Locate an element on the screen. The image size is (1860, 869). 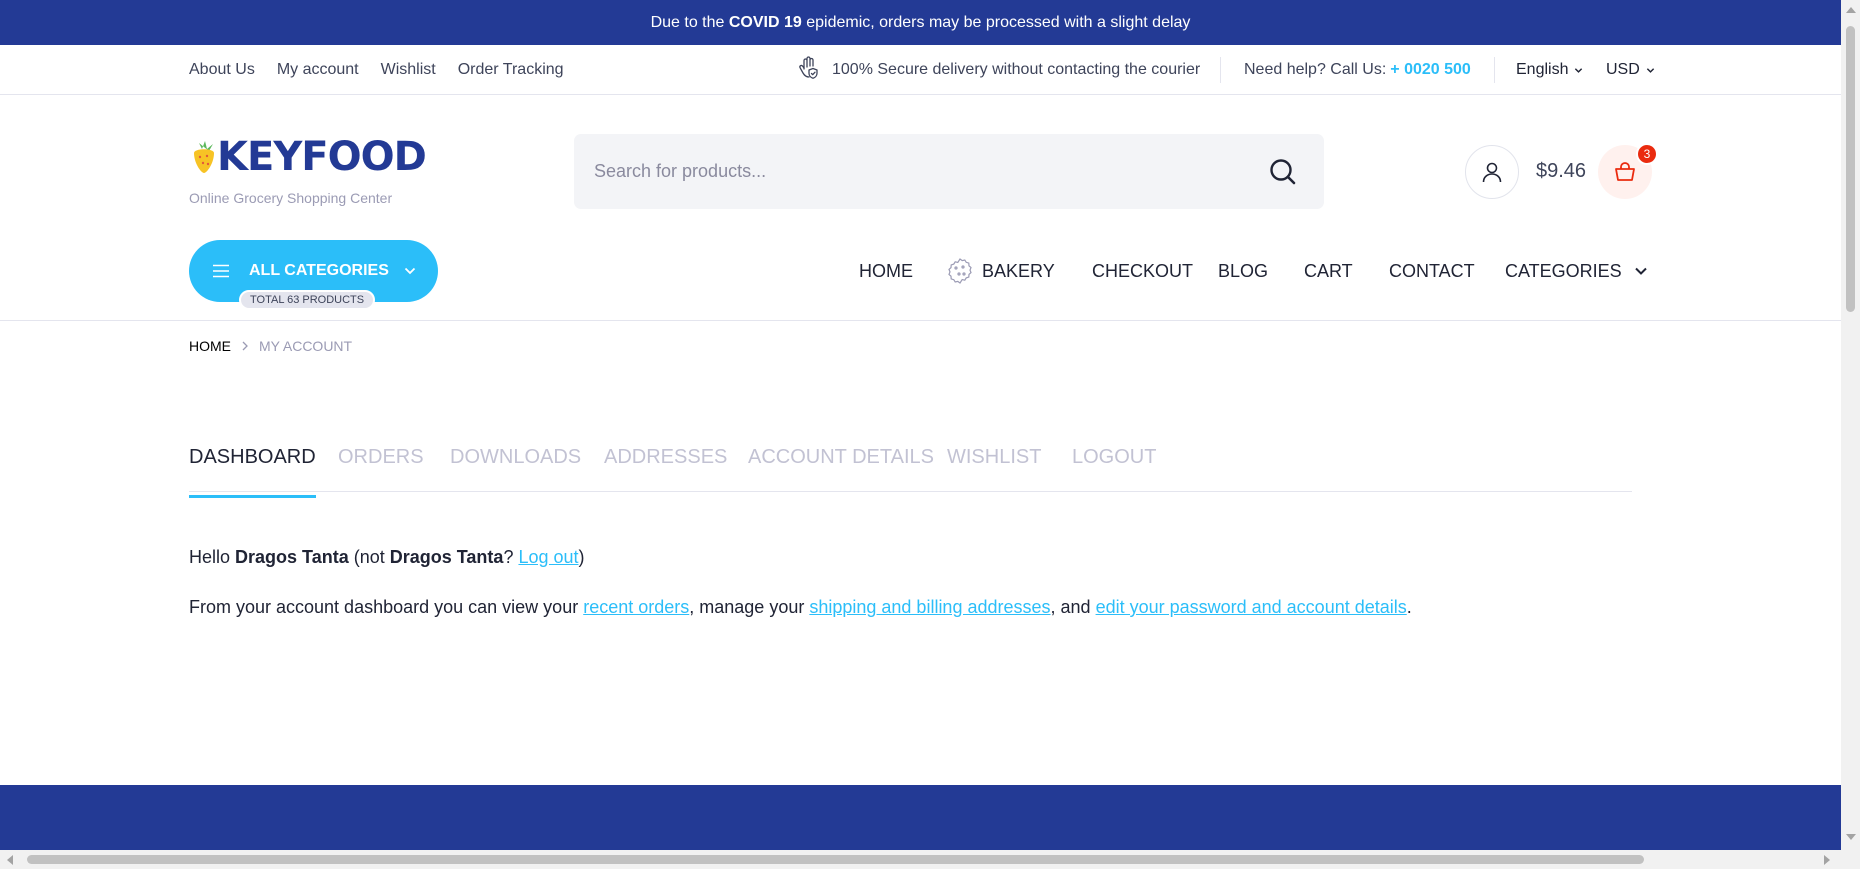
help-phone: + 0020 500 is located at coordinates (1430, 70).